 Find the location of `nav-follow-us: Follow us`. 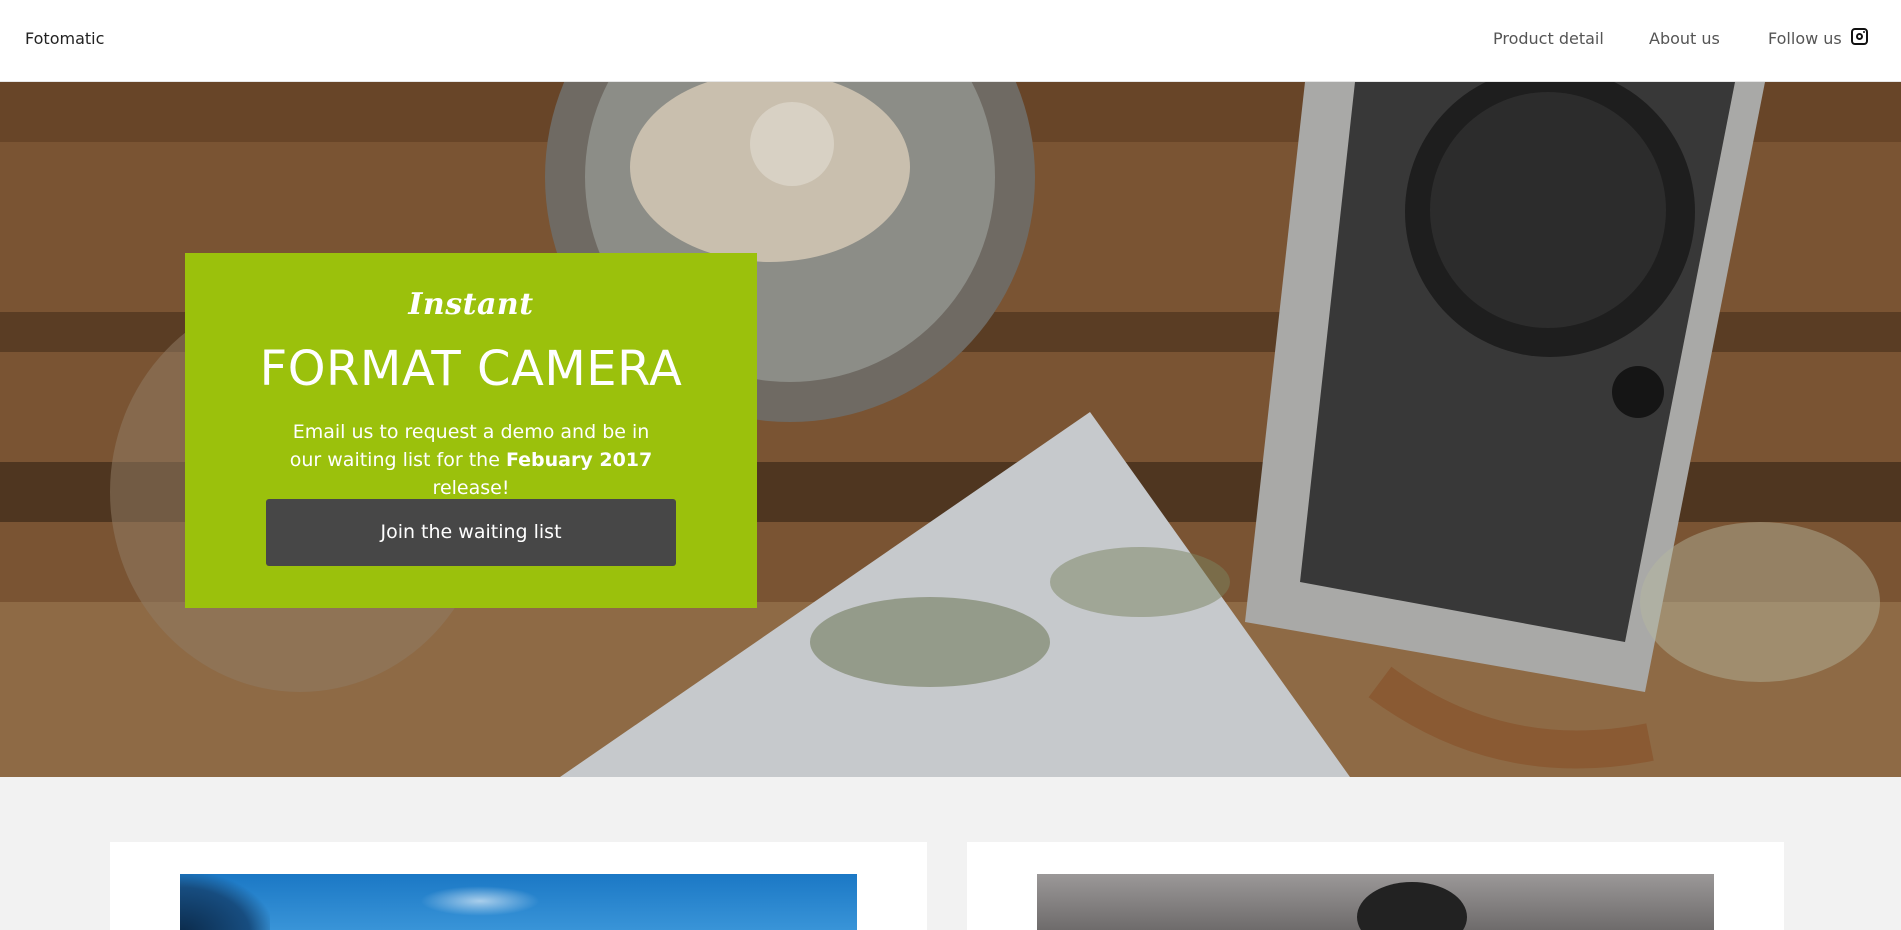

nav-follow-us: Follow us is located at coordinates (1805, 38).